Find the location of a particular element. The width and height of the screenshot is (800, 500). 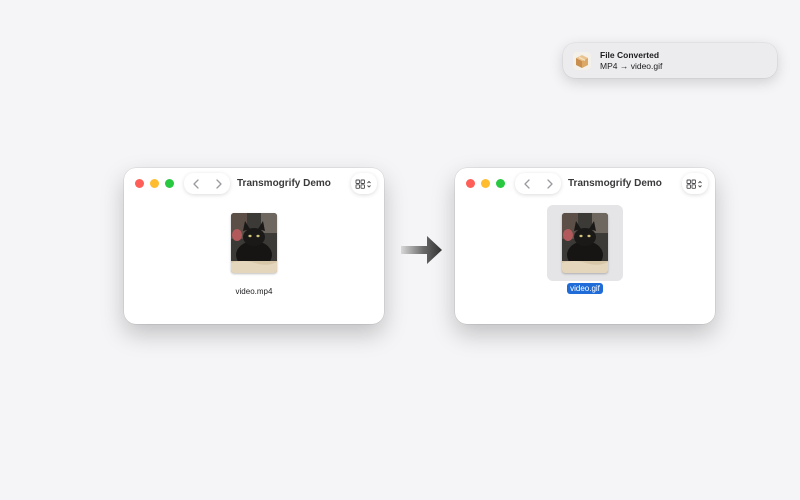

file-converted-notification: File Converted MP4 → video.gif is located at coordinates (670, 60).